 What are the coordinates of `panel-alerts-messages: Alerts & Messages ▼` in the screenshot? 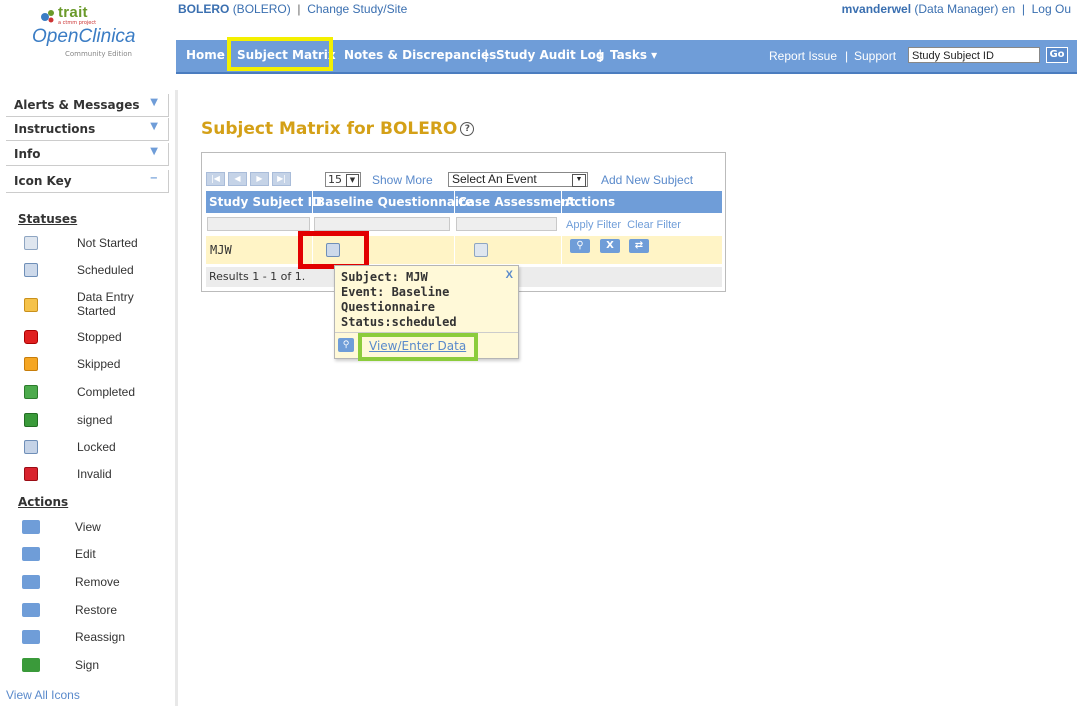 It's located at (87, 105).